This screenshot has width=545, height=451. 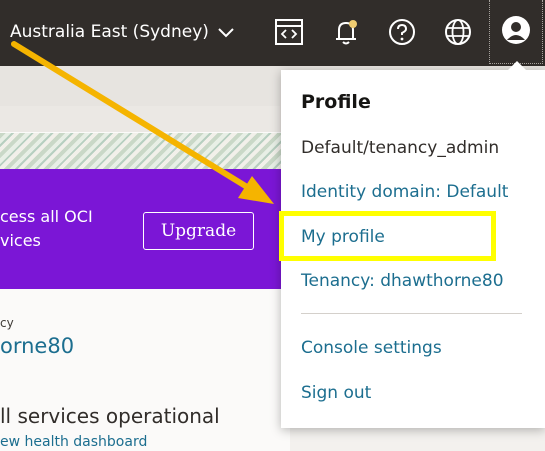 I want to click on help-icon, so click(x=402, y=32).